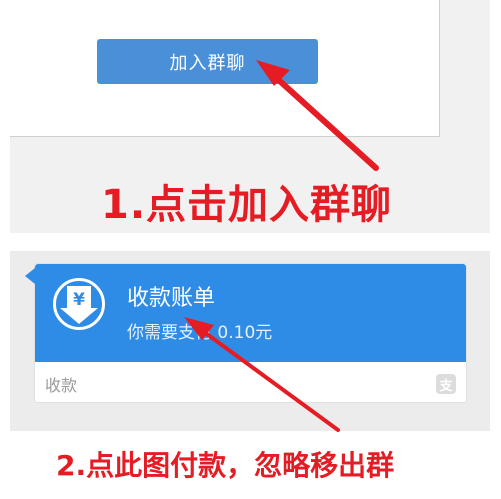 The height and width of the screenshot is (499, 501). What do you see at coordinates (171, 298) in the screenshot?
I see `bill-title: 收款账单` at bounding box center [171, 298].